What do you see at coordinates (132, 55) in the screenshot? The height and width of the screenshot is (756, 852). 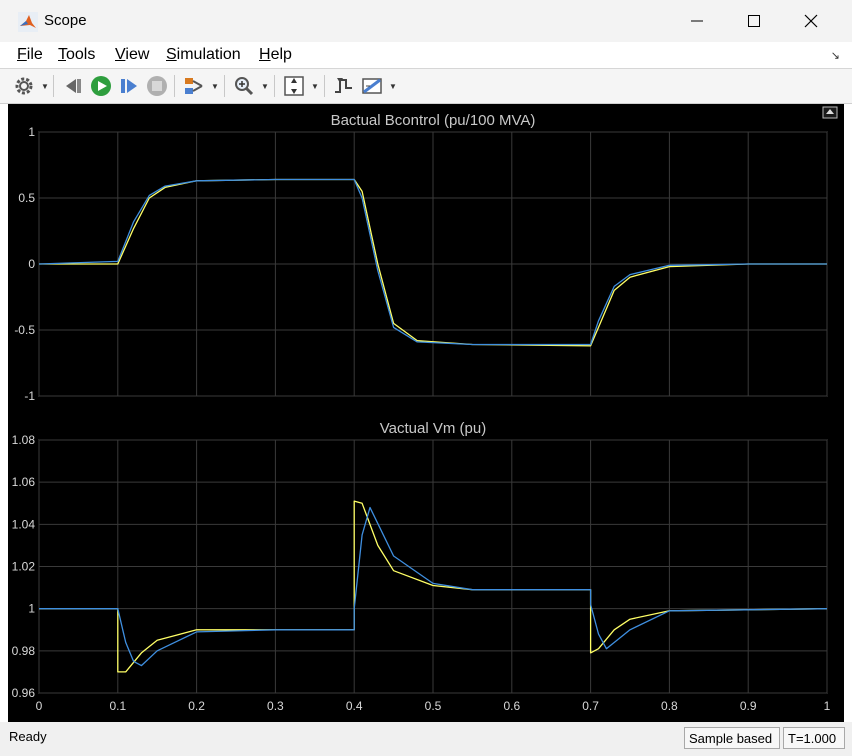 I see `menu-view: View` at bounding box center [132, 55].